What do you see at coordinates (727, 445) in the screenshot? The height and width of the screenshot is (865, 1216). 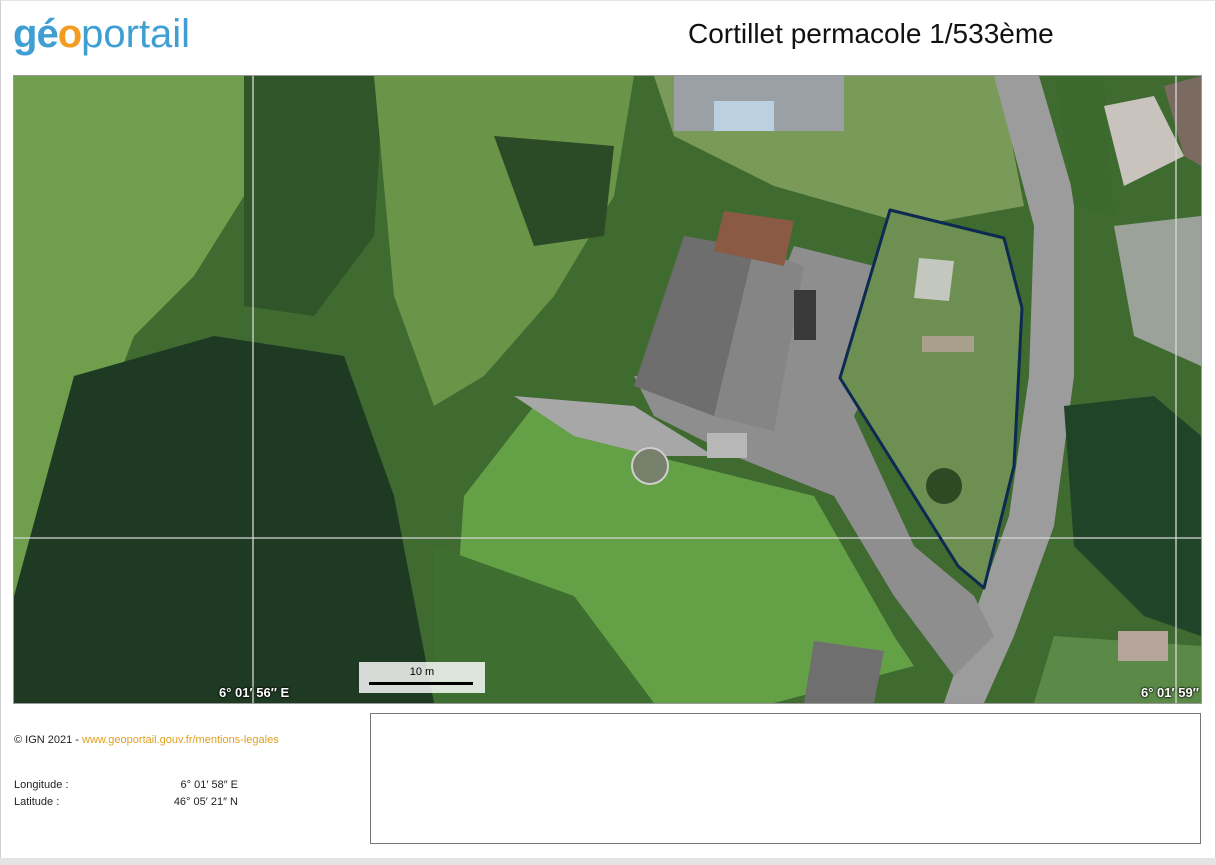 I see `shed` at bounding box center [727, 445].